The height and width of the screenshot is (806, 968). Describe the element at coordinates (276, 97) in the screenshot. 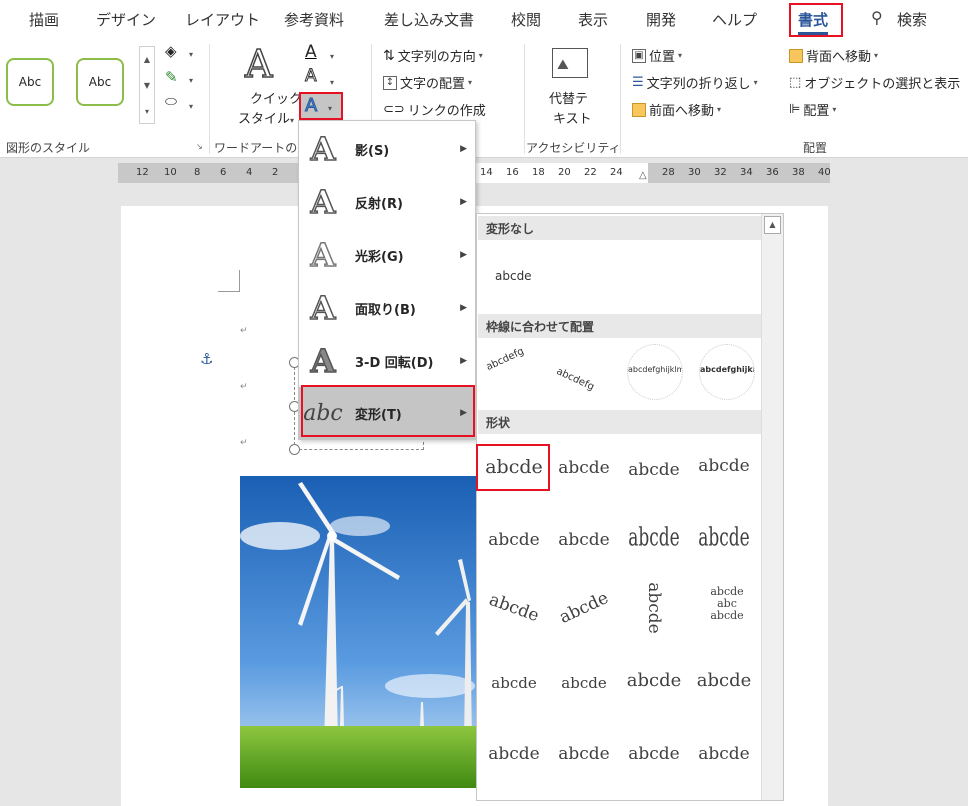

I see `quick-style-label: クイック` at that location.